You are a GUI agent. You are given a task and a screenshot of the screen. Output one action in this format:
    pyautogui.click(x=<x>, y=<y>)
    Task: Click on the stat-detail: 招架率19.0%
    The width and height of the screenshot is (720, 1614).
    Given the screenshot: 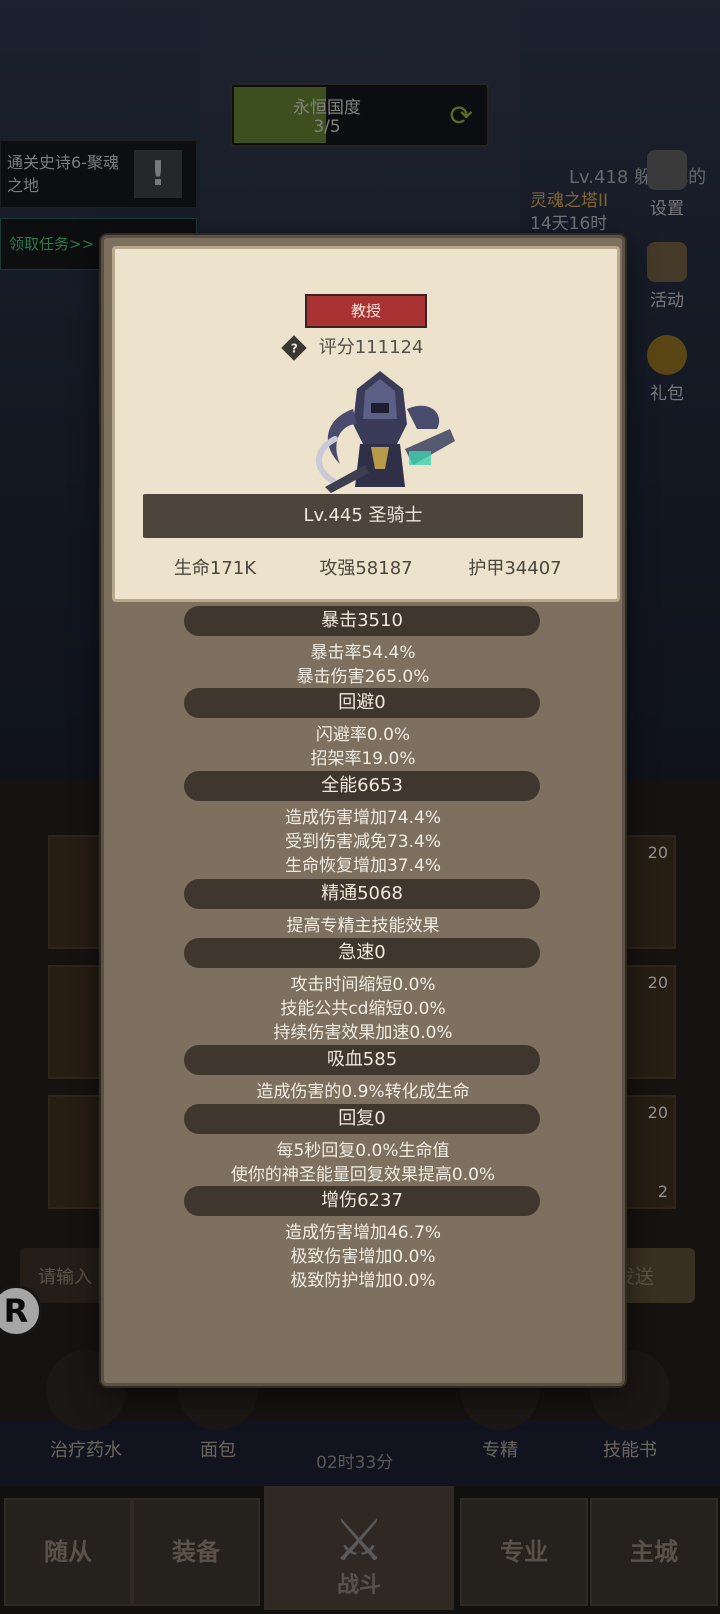 What is the action you would take?
    pyautogui.click(x=363, y=759)
    